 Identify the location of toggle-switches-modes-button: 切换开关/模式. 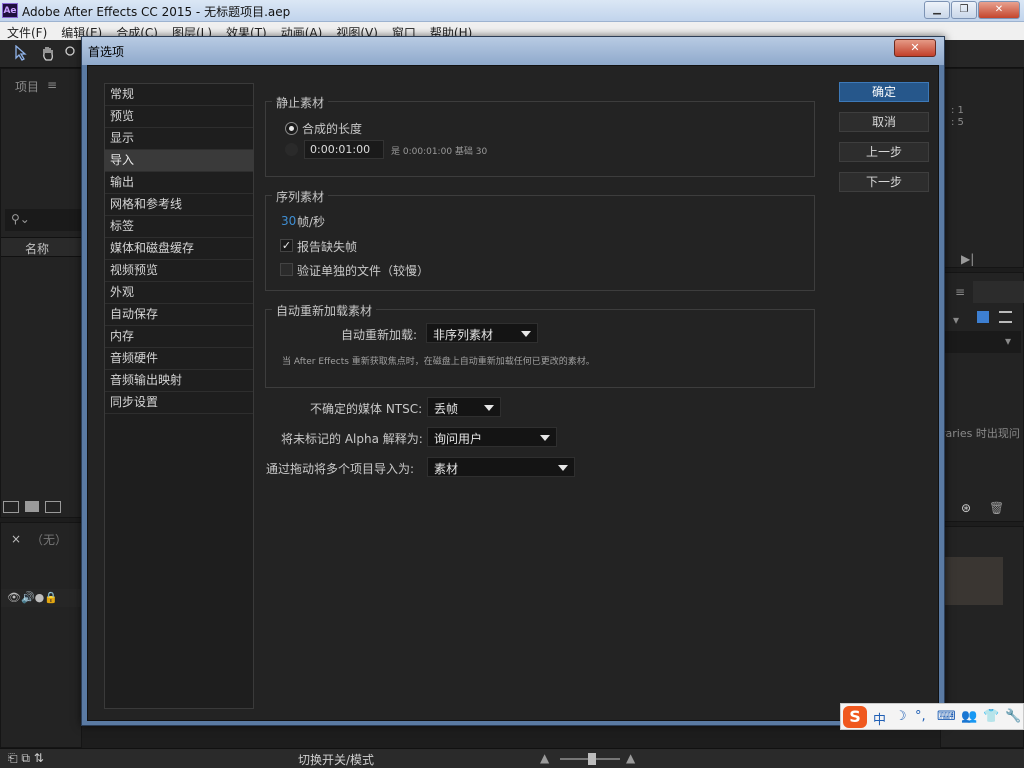
(336, 759).